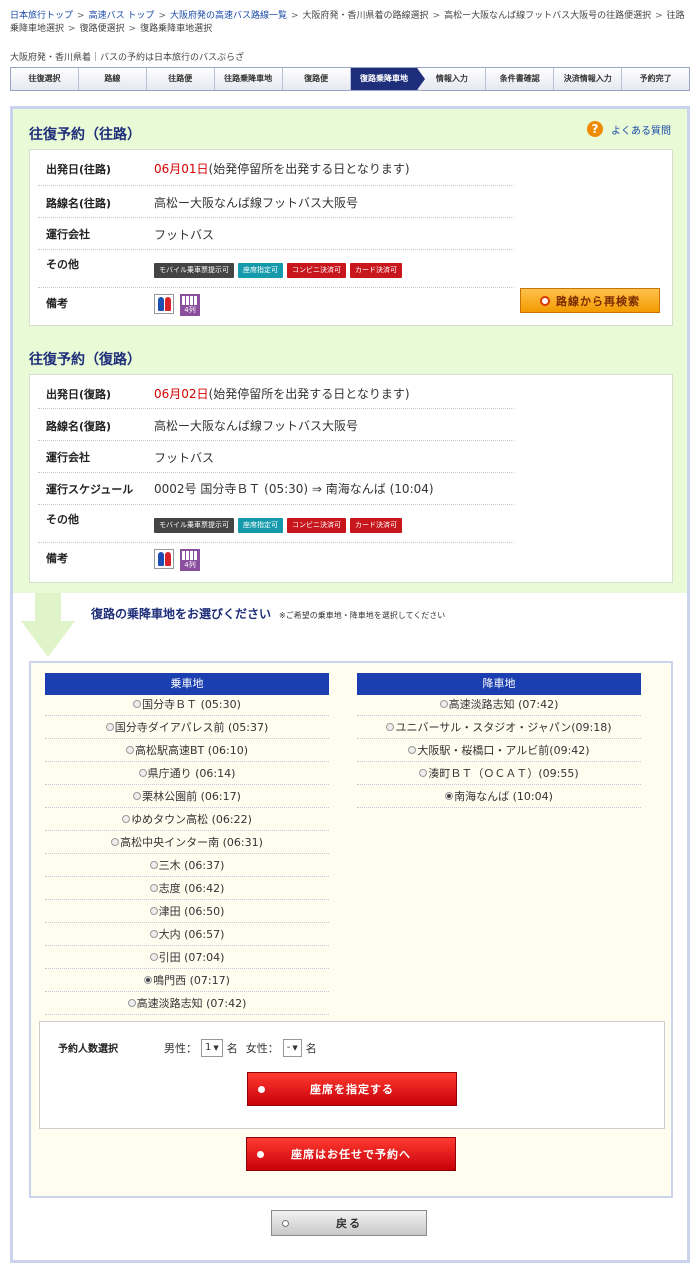 The image size is (700, 1273). Describe the element at coordinates (194, 525) in the screenshot. I see `badge-mobile-ticket: モバイル乗車票提示可` at that location.